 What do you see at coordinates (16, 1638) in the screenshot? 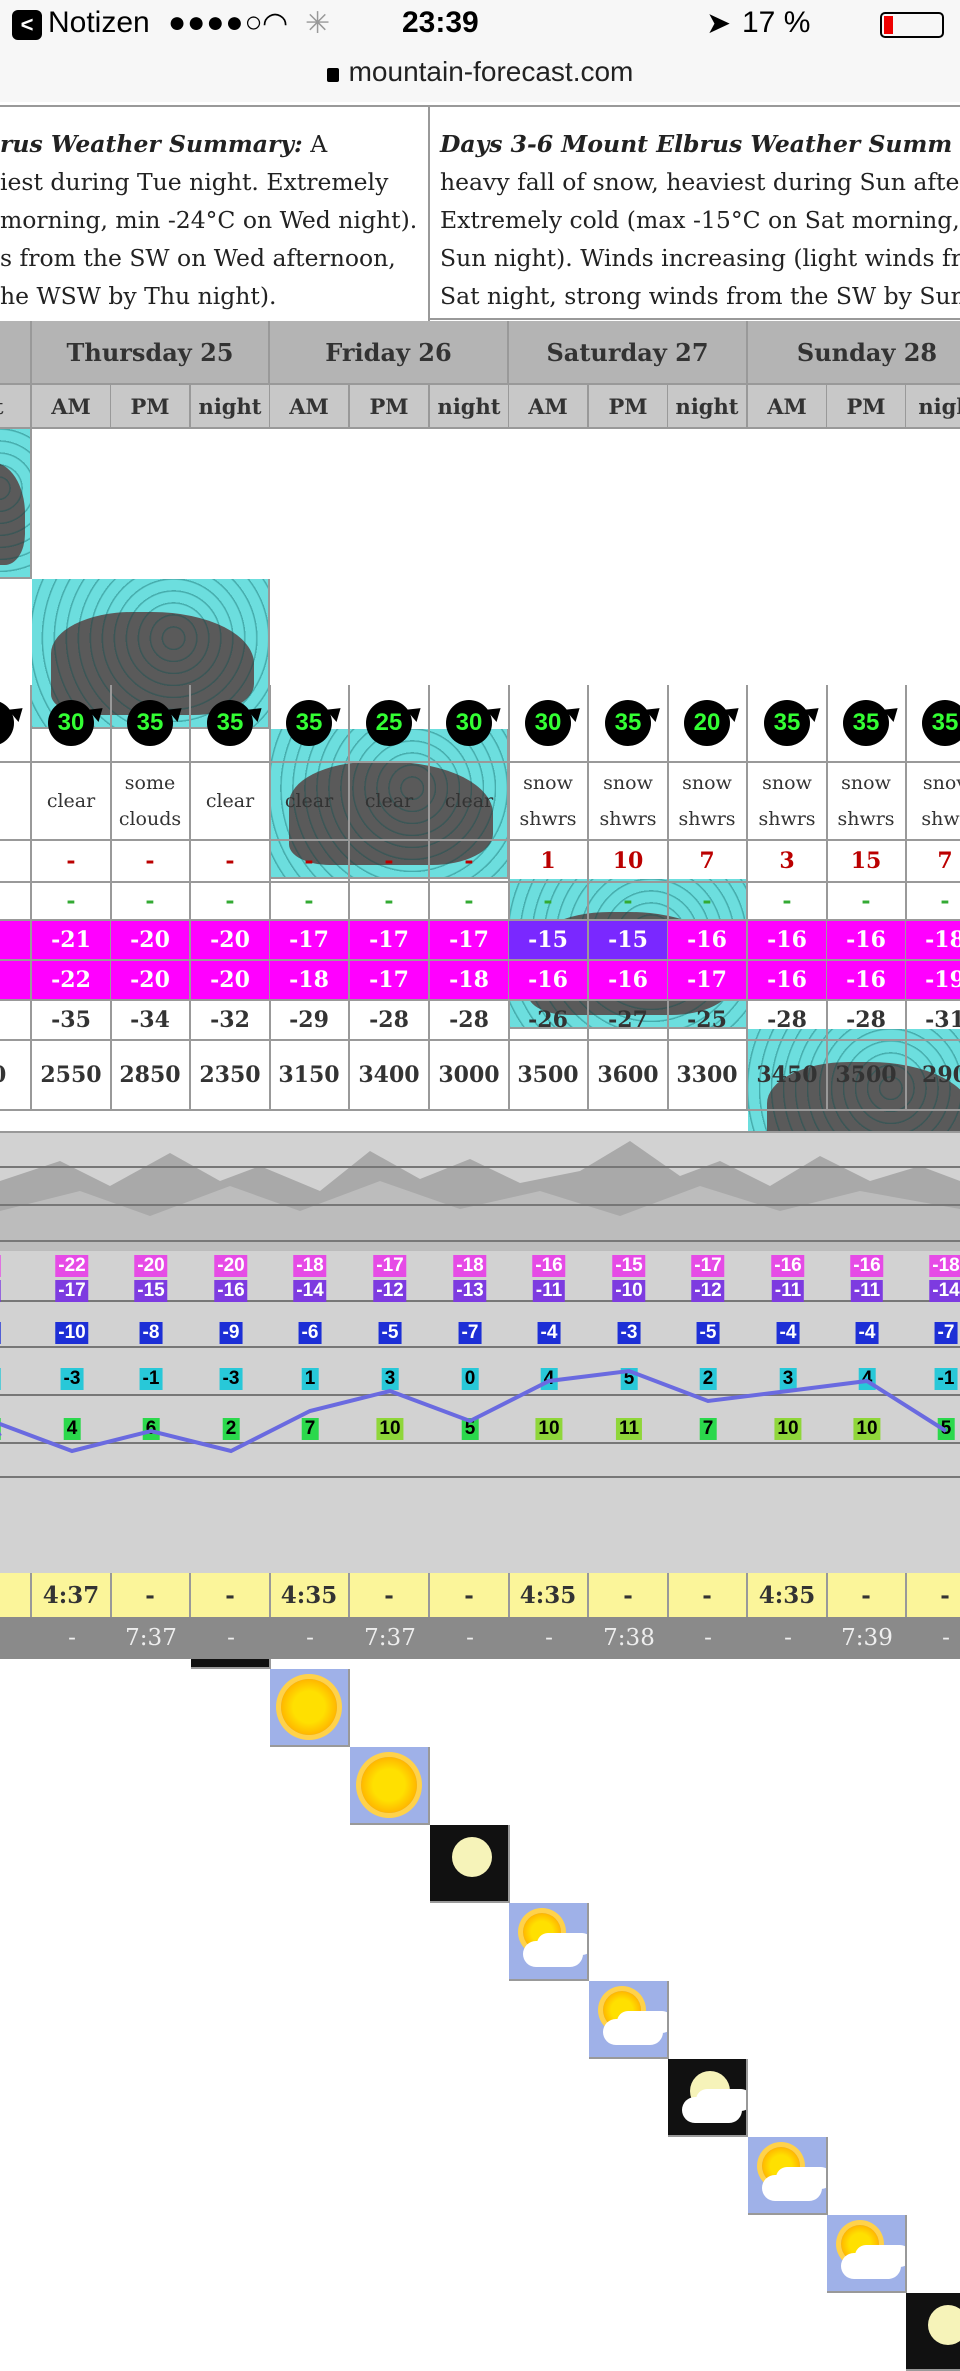
I see `sunset-time` at bounding box center [16, 1638].